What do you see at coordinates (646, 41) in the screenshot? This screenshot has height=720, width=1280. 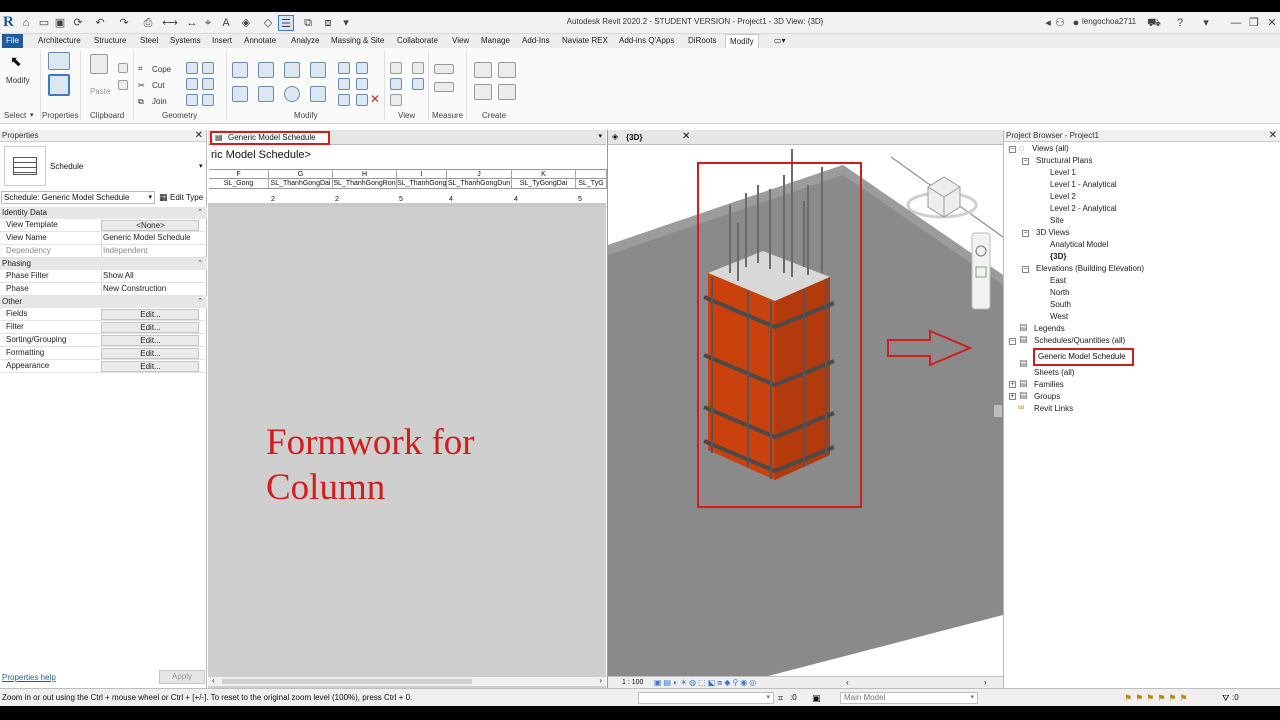 I see `tab-add-ins-q-apps: Add-ins Q'Apps` at bounding box center [646, 41].